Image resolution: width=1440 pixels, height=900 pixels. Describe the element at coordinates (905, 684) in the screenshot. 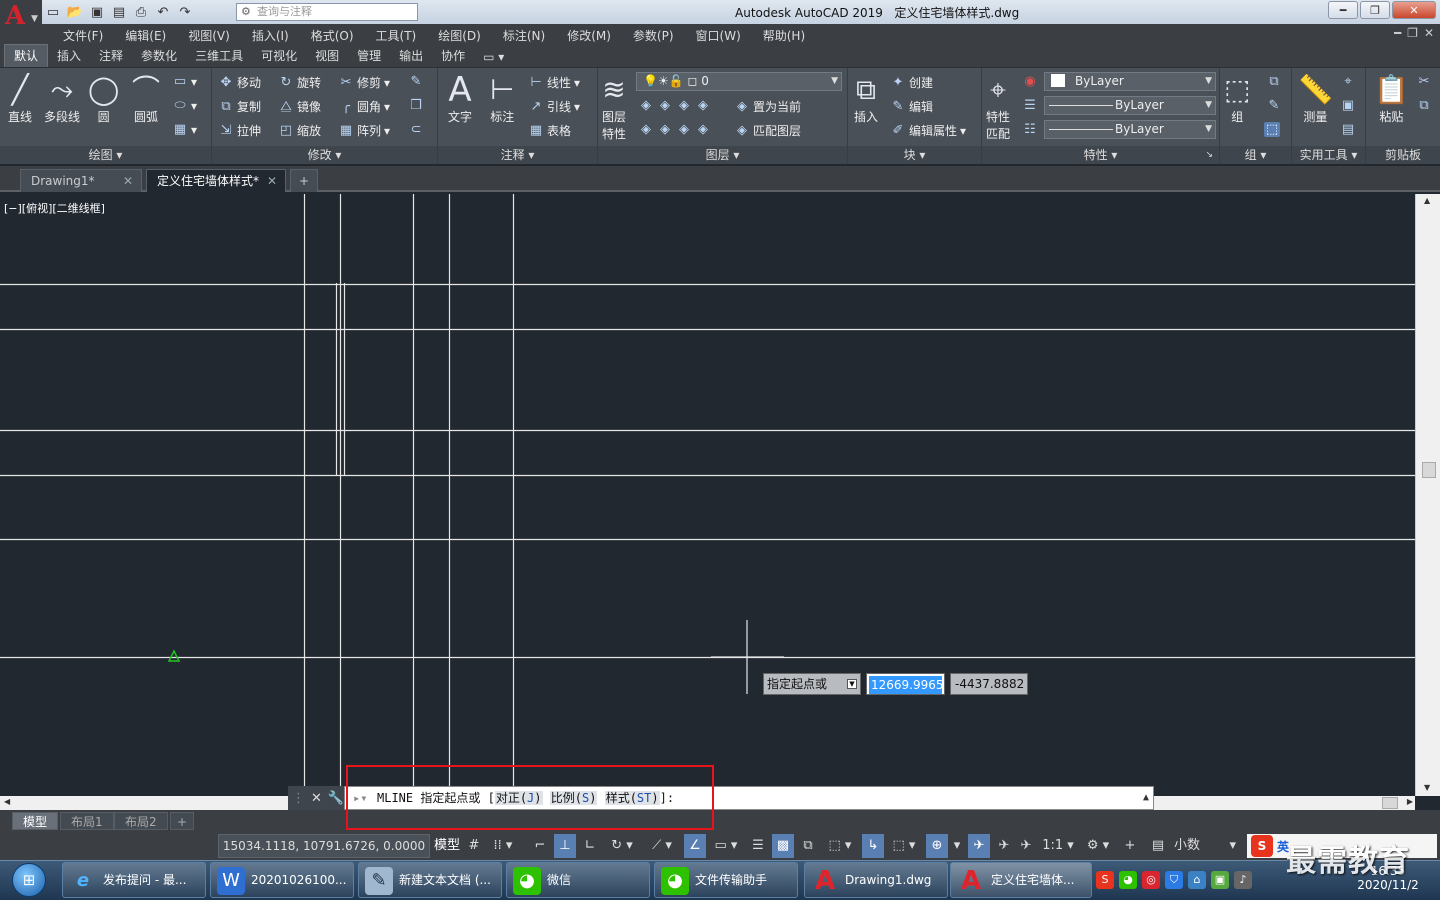

I see `dynamic-input-x: 12669.9965` at that location.